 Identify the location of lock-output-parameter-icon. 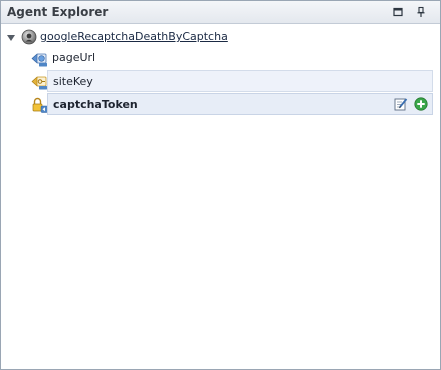
(40, 105).